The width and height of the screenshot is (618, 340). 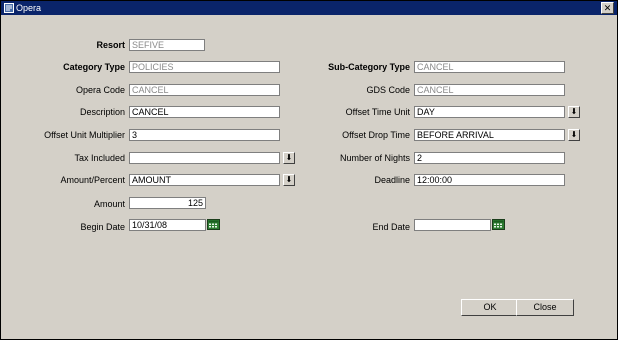 What do you see at coordinates (489, 67) in the screenshot?
I see `sub-category-type-field: CANCEL` at bounding box center [489, 67].